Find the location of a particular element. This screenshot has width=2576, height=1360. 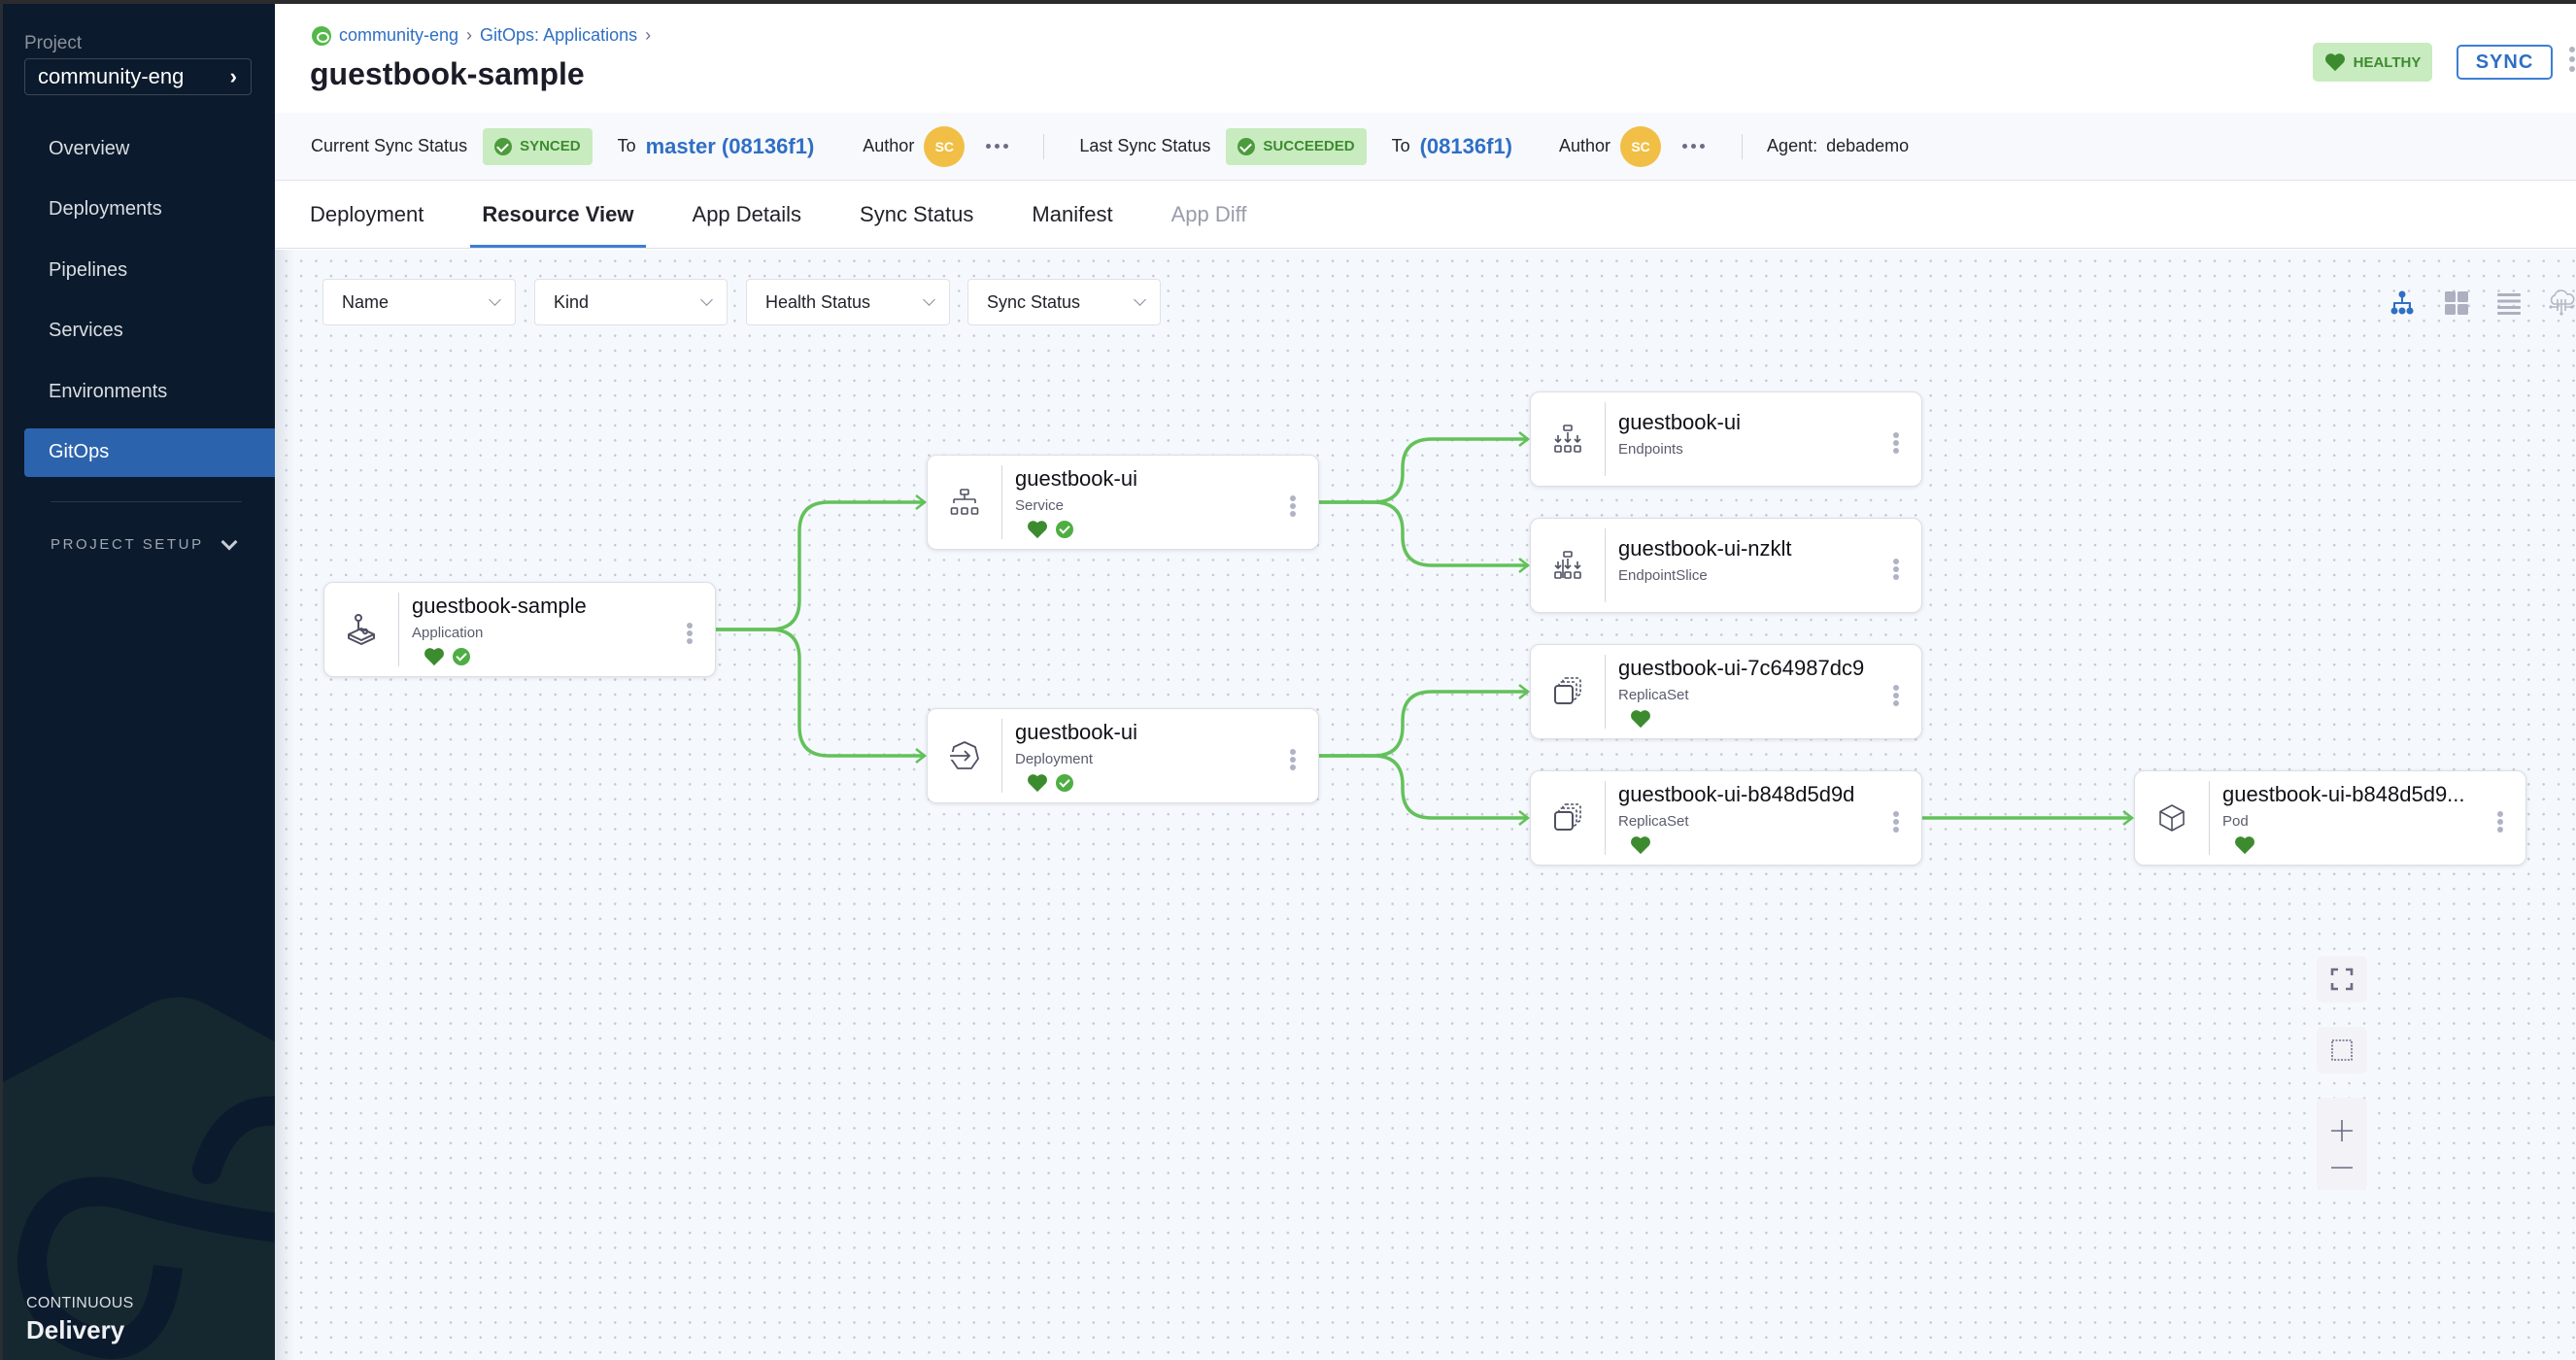

select-area-button is located at coordinates (2342, 1050).